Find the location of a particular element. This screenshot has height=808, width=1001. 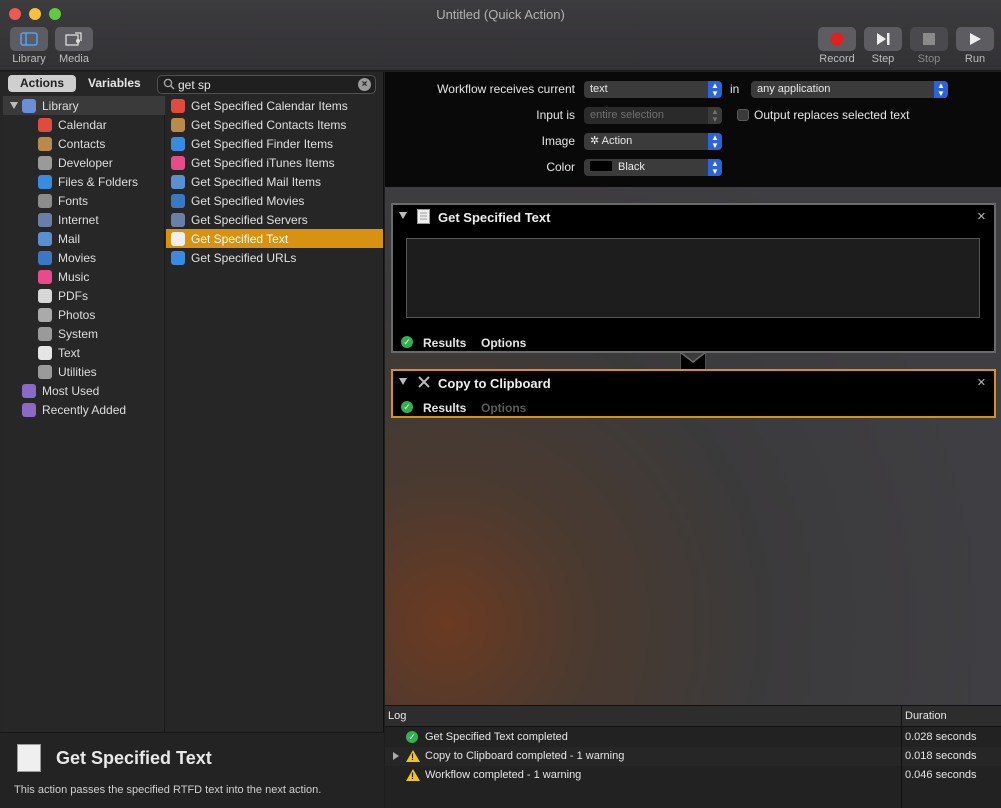

sidebar-item-most-used: Most Used is located at coordinates (84, 390).